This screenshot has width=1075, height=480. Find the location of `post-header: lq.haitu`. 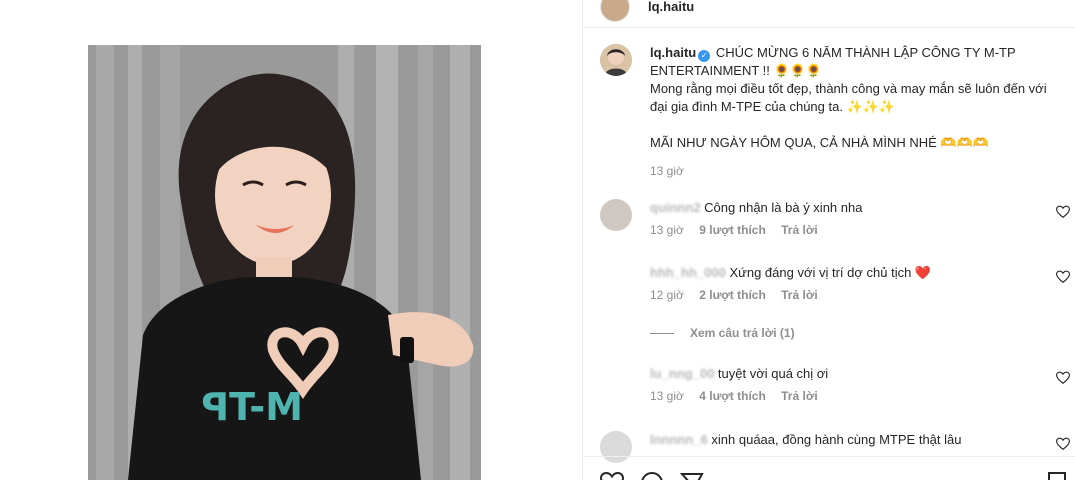

post-header: lq.haitu is located at coordinates (829, 14).